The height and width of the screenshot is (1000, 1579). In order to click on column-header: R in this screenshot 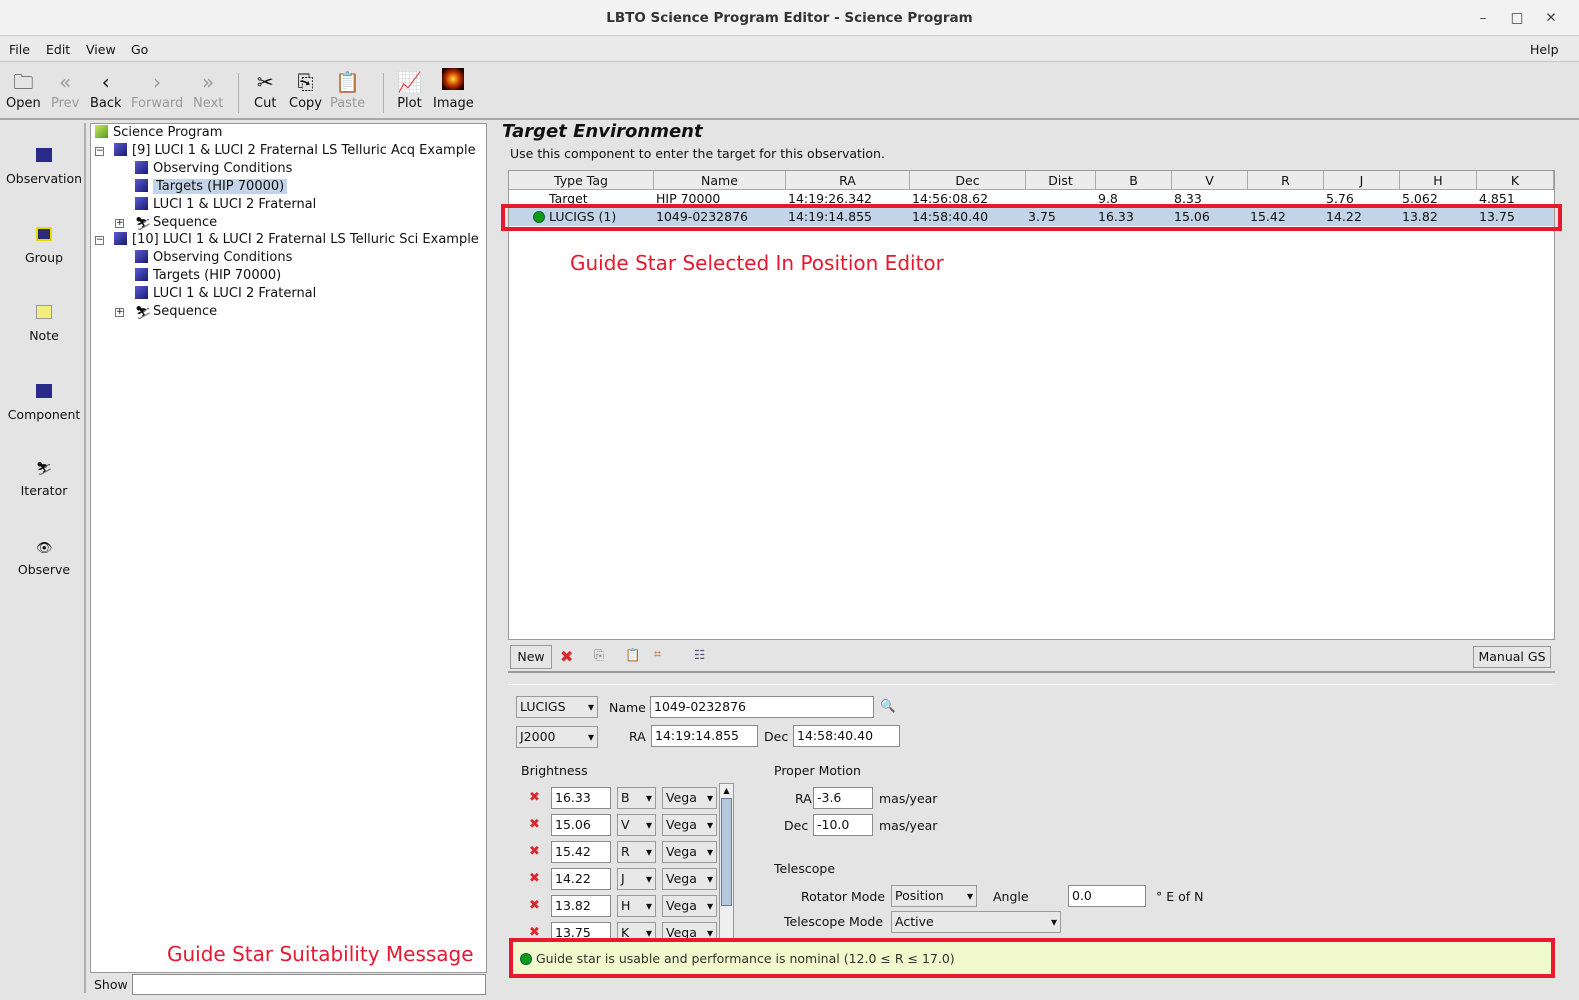, I will do `click(1286, 180)`.